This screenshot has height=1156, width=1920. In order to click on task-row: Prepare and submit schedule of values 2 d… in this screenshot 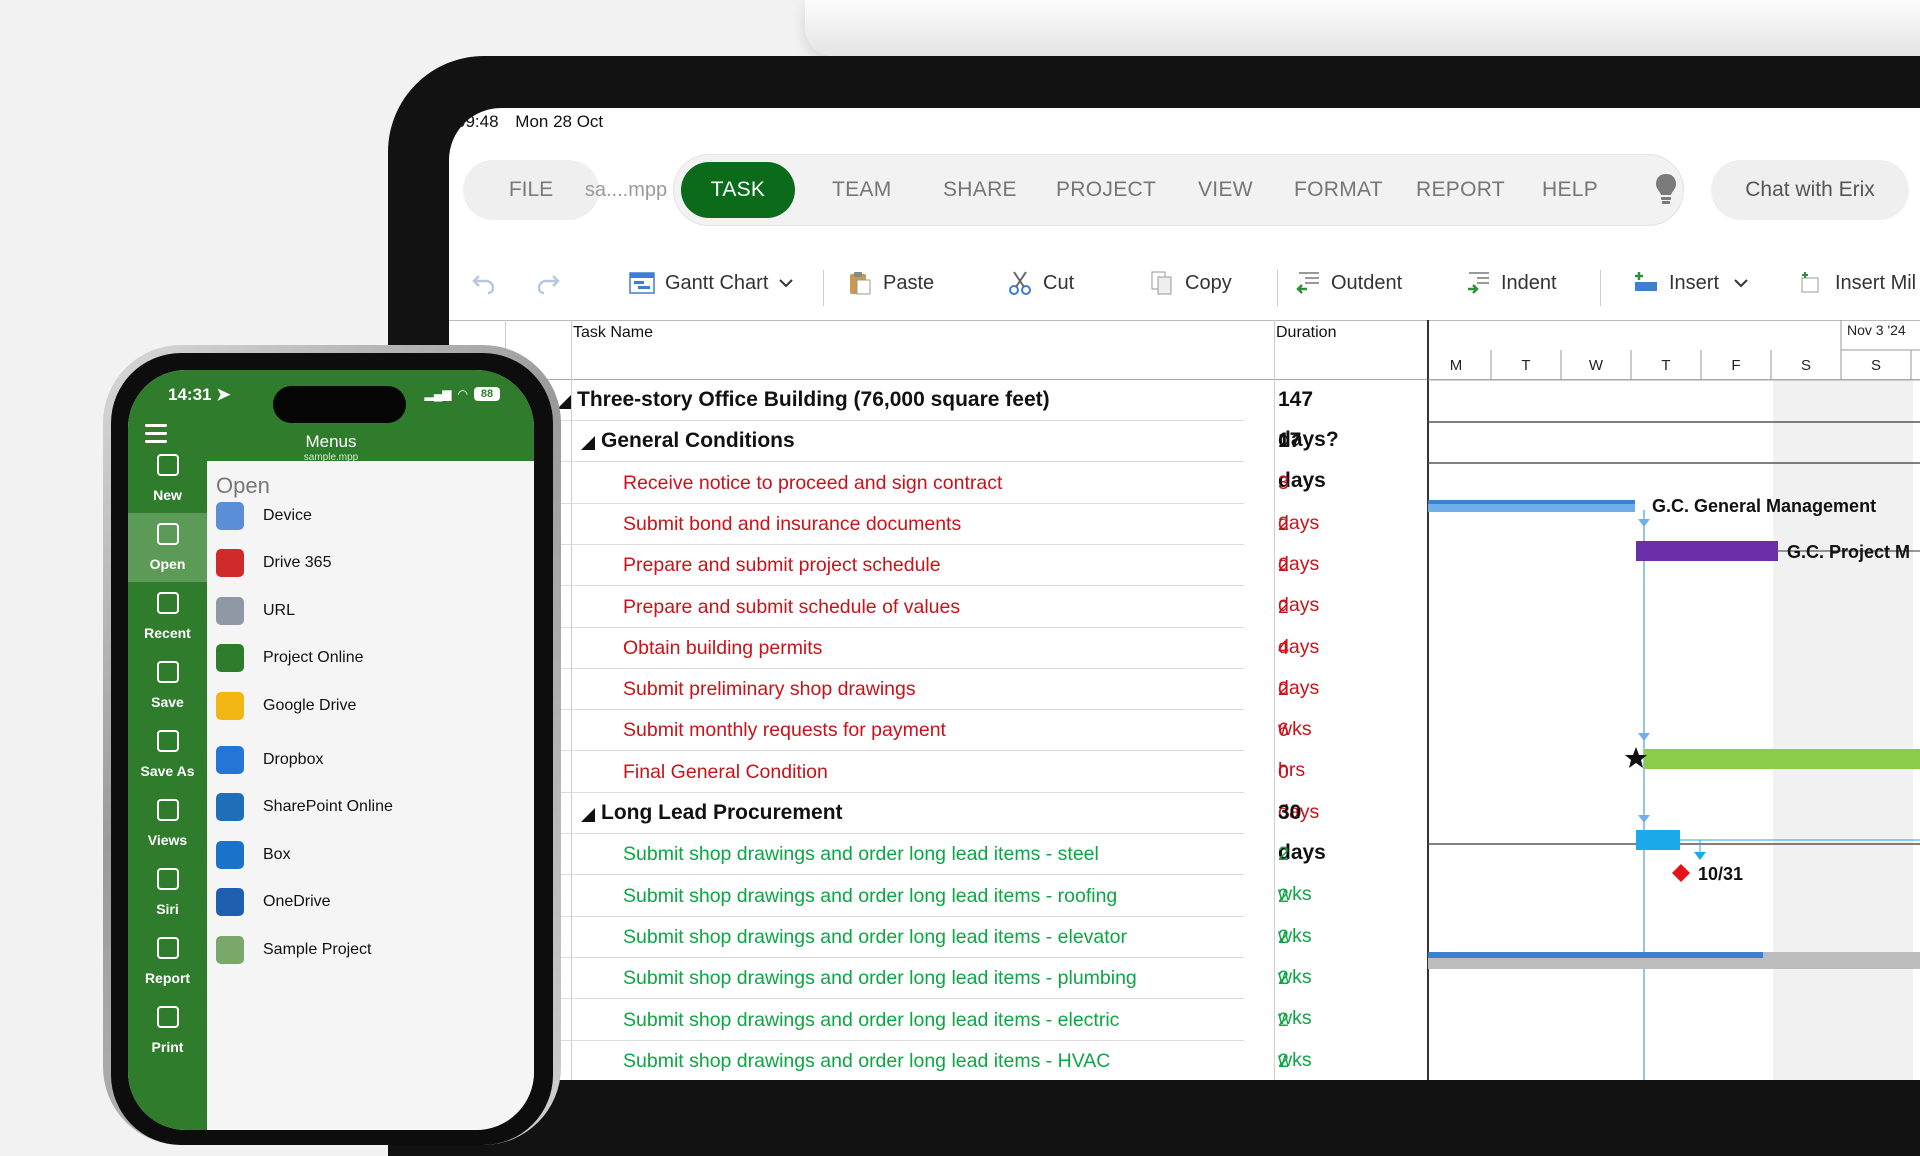, I will do `click(884, 622)`.